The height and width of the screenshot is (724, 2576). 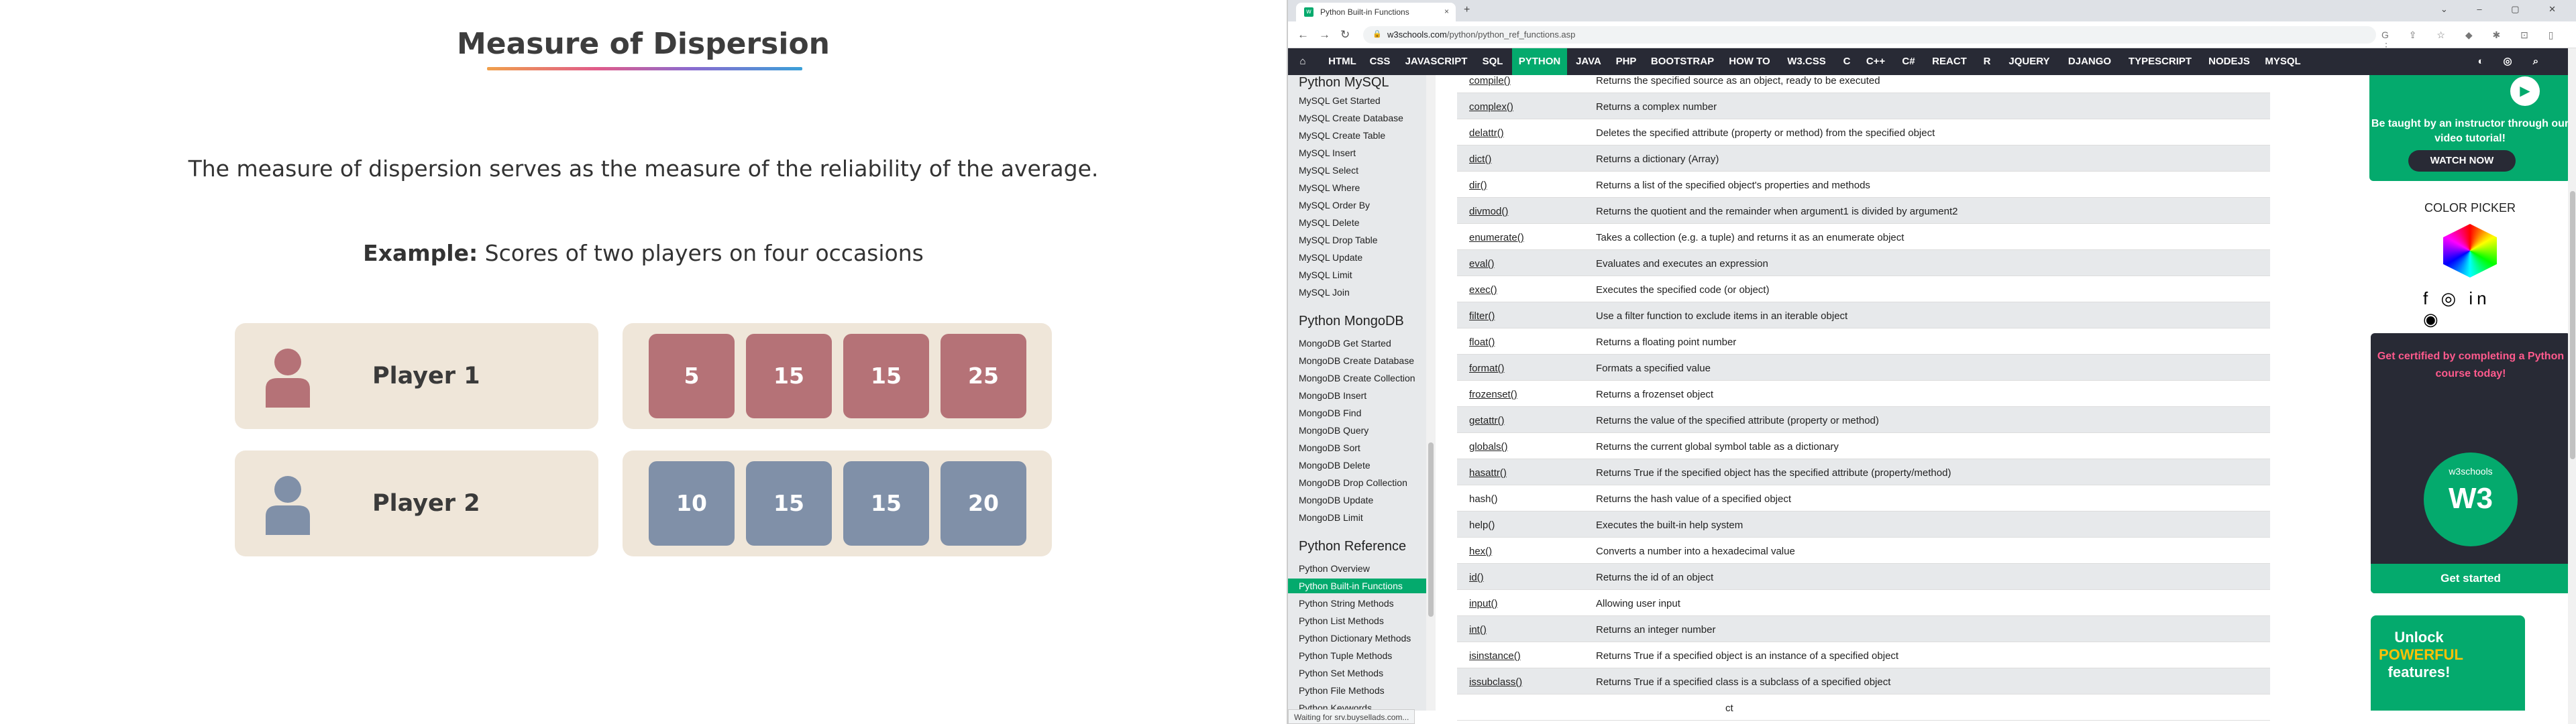 What do you see at coordinates (1334, 568) in the screenshot?
I see `sidebar-item: Python Overview` at bounding box center [1334, 568].